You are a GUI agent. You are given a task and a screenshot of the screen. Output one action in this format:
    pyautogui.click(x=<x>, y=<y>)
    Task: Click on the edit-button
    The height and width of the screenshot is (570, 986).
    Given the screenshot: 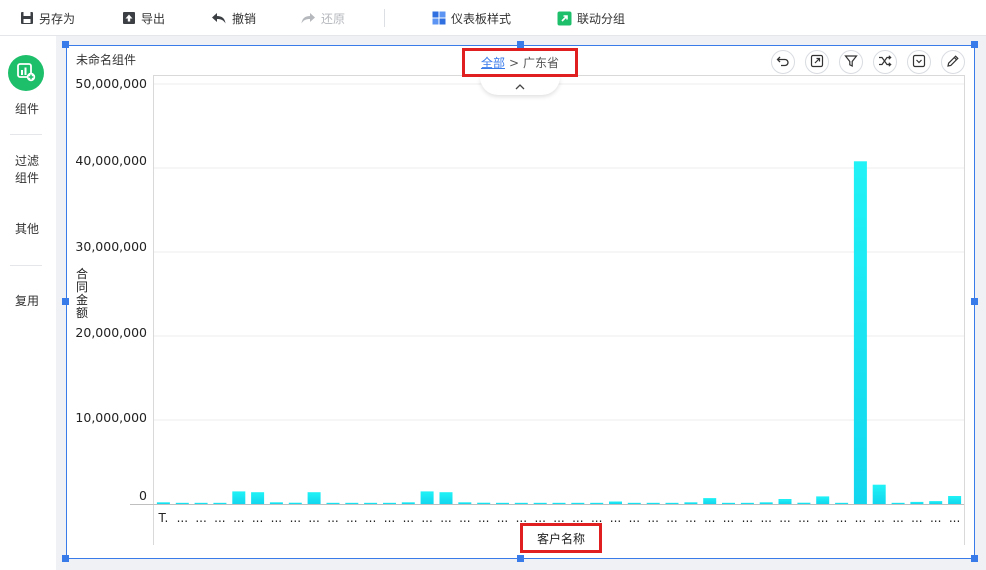 What is the action you would take?
    pyautogui.click(x=953, y=62)
    